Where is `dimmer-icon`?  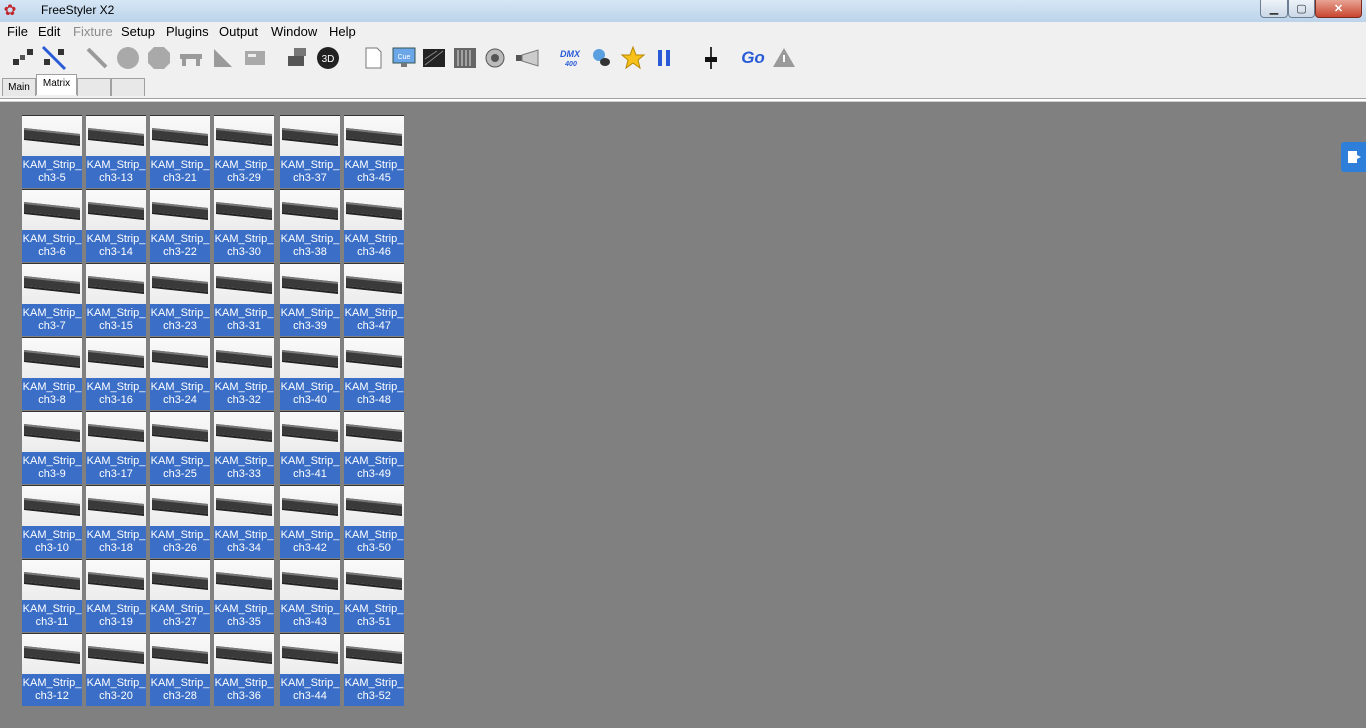 dimmer-icon is located at coordinates (223, 58).